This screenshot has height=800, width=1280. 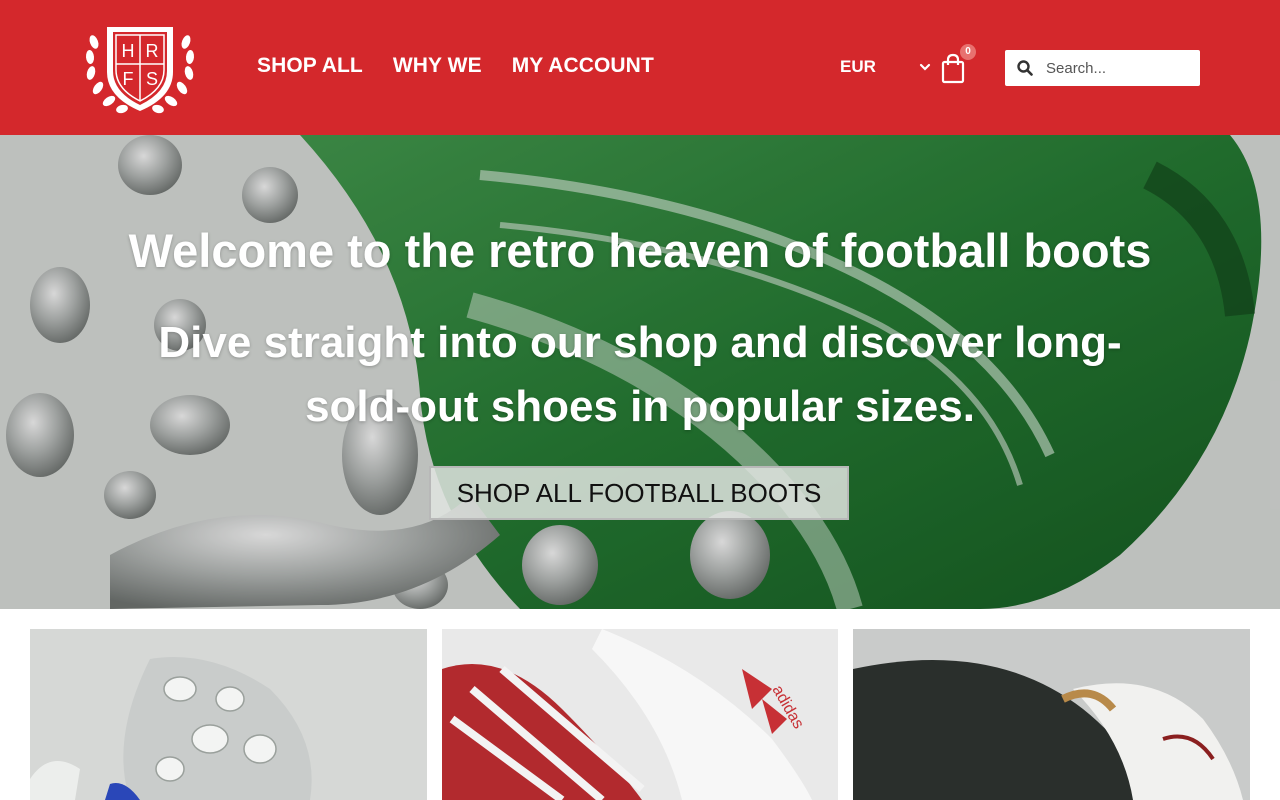 I want to click on chevron-down-icon, so click(x=925, y=67).